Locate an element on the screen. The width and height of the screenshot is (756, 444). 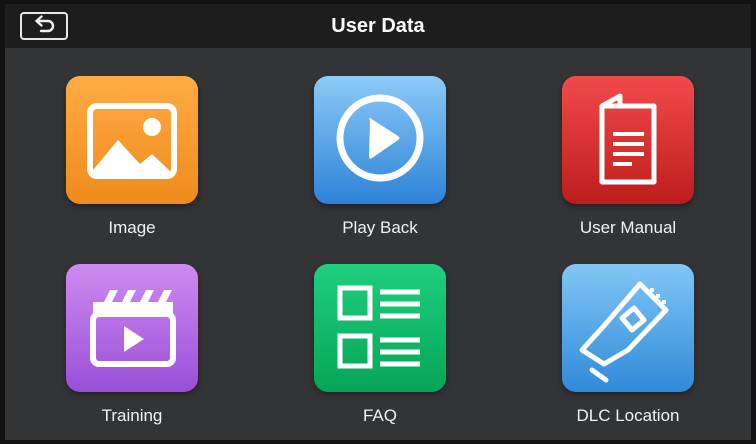
clapperboard-icon is located at coordinates (132, 328).